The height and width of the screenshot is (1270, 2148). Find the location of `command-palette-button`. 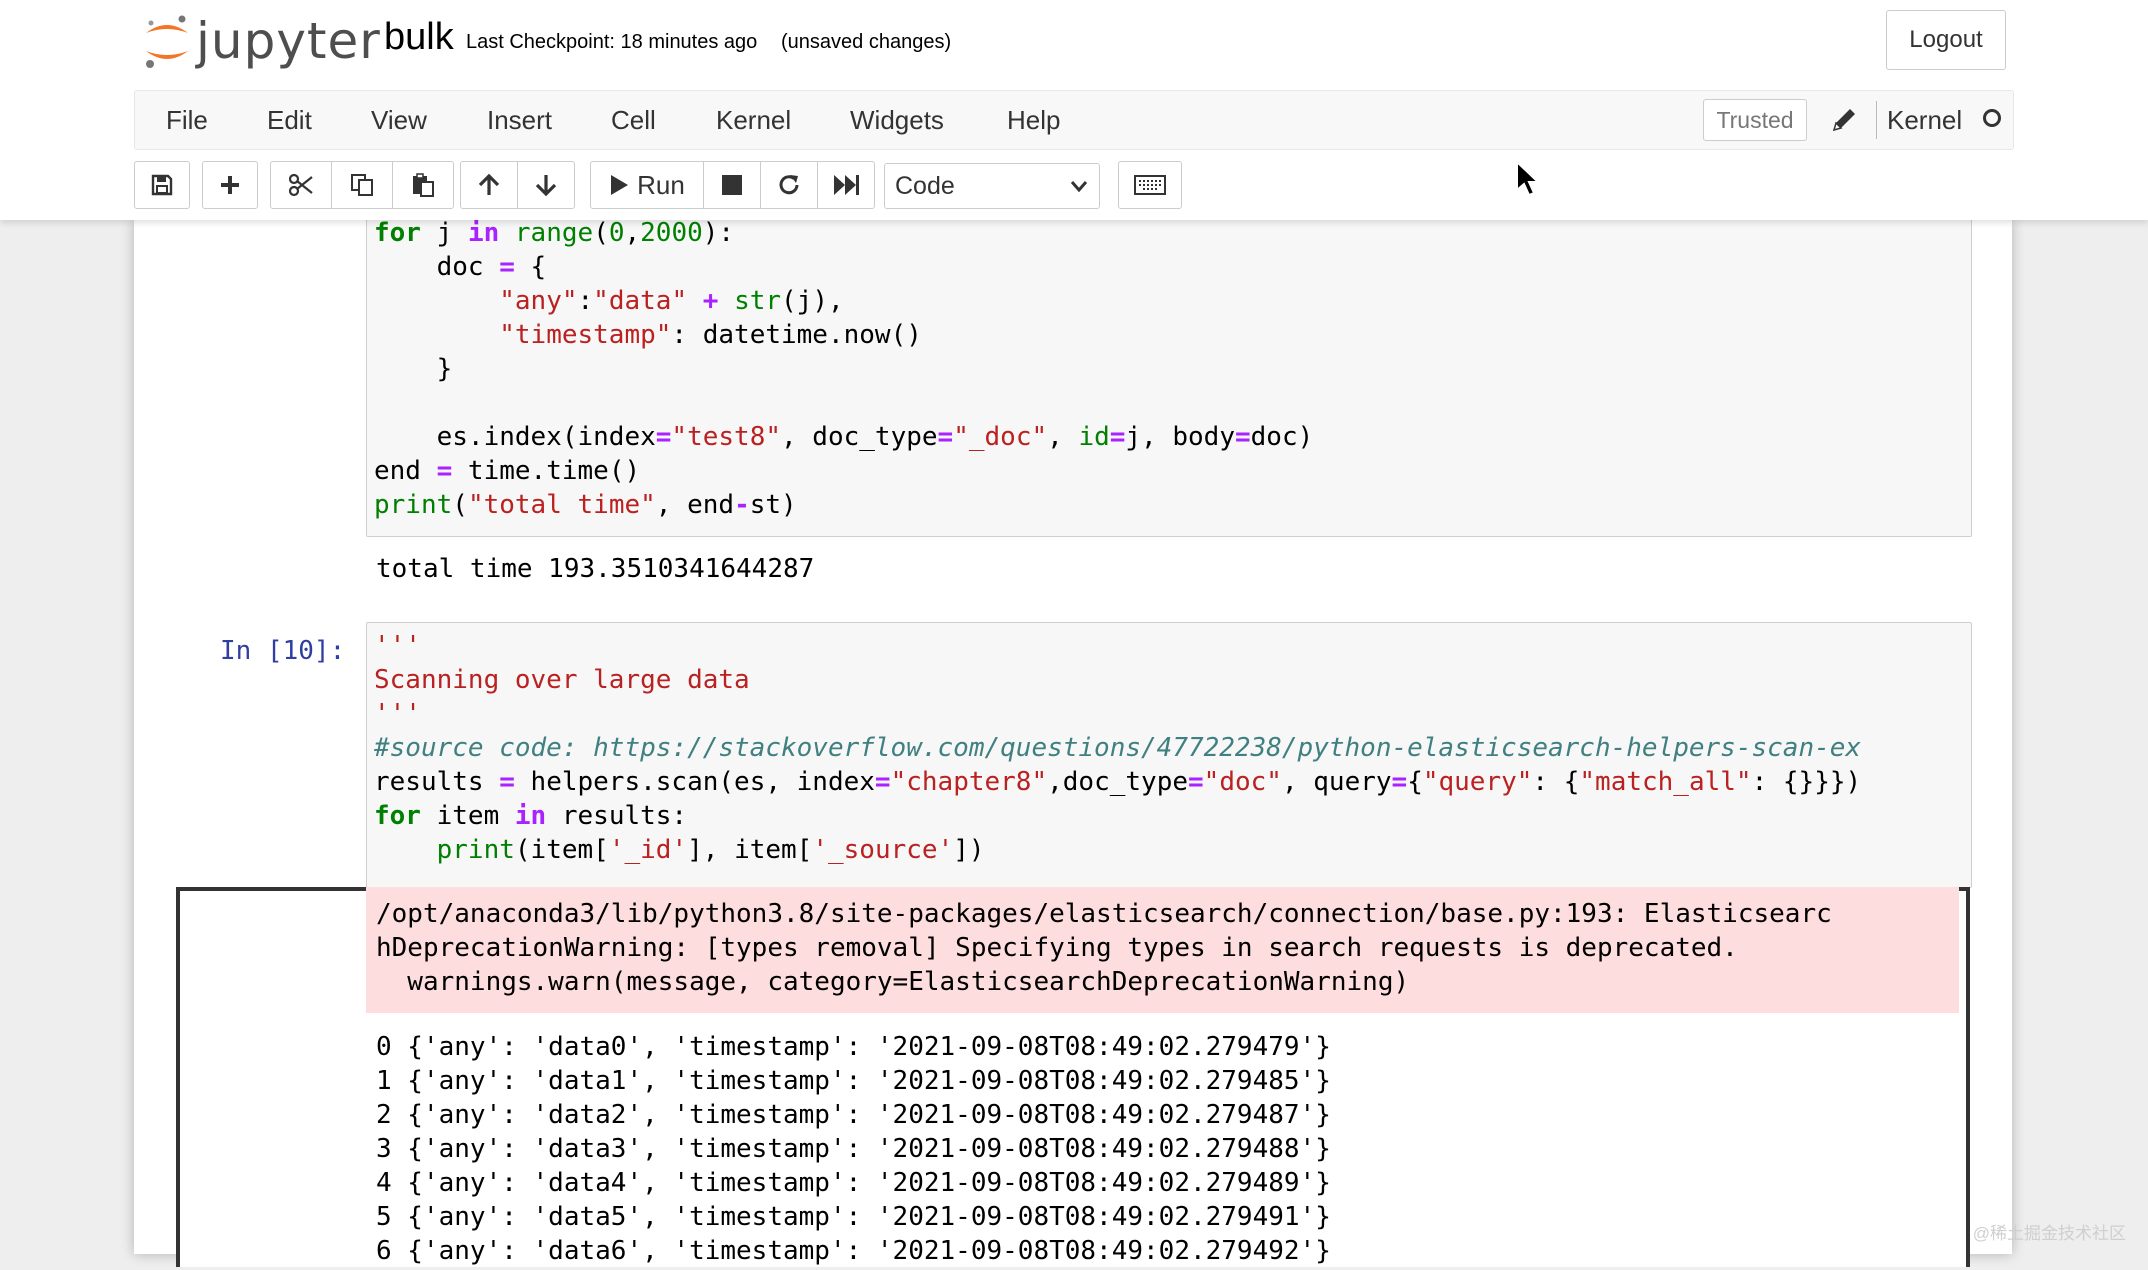

command-palette-button is located at coordinates (1150, 185).